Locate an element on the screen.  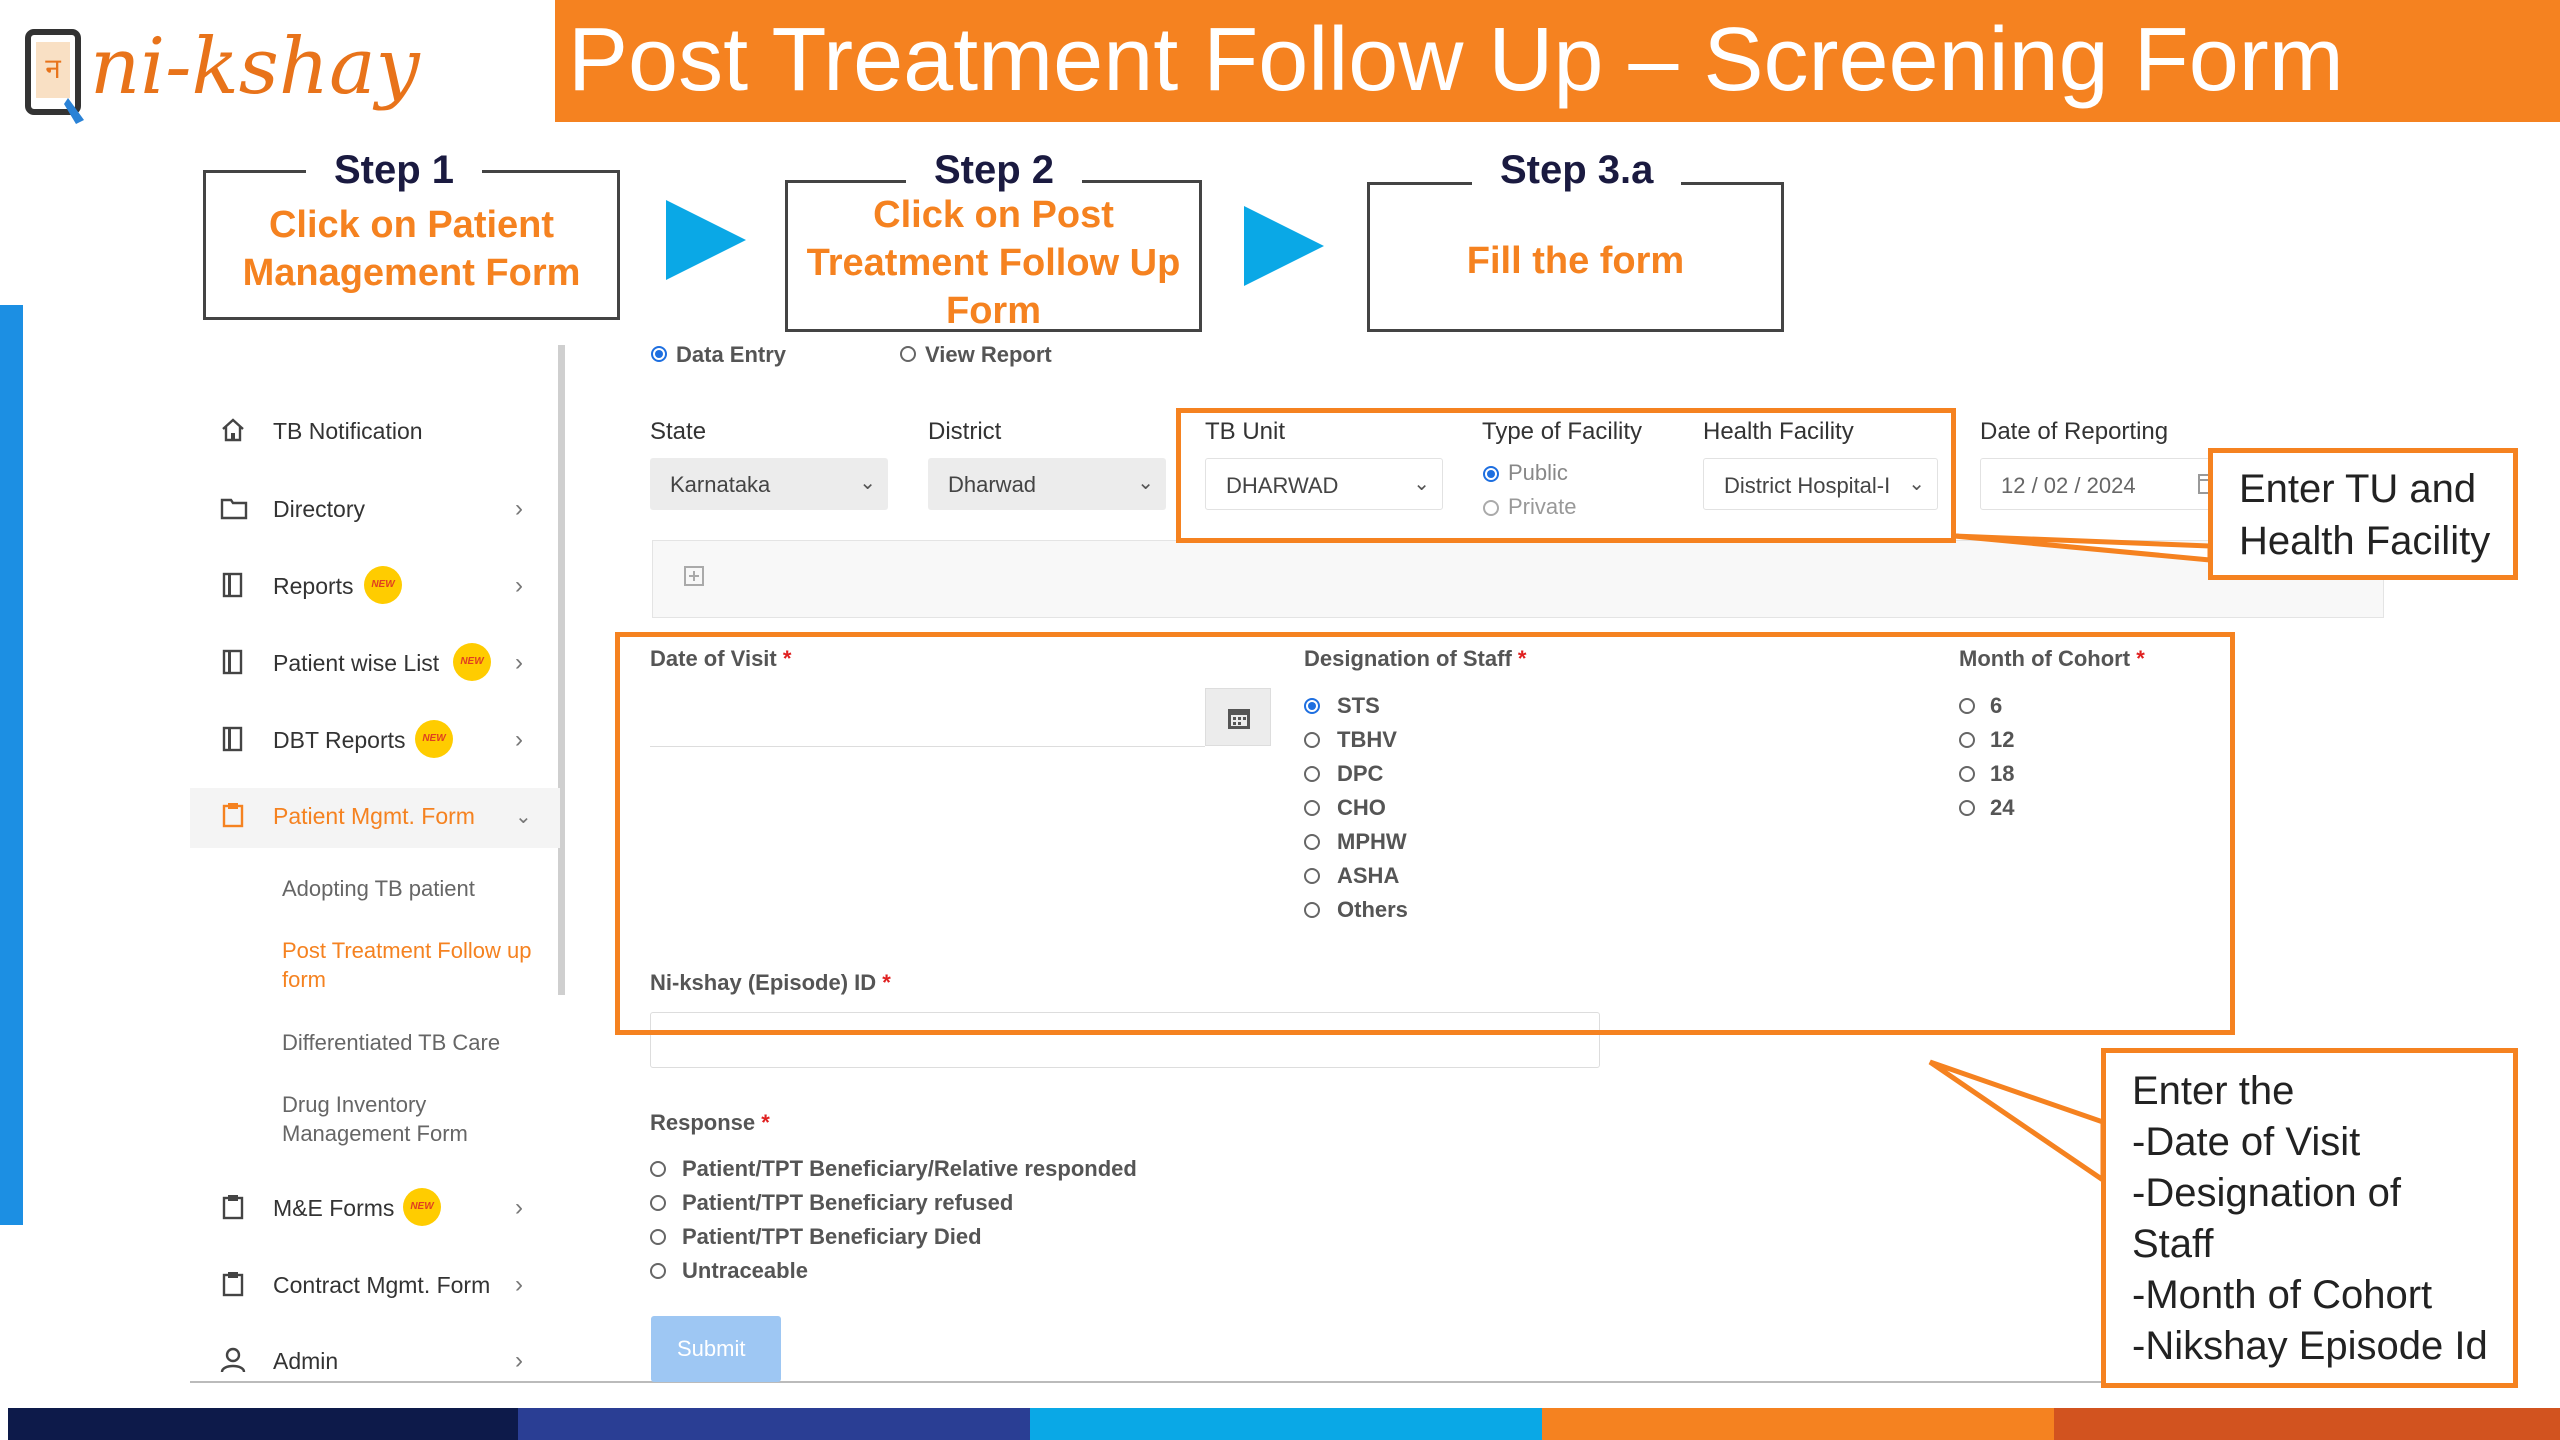
form-callout-line-5: -Month of Cohort is located at coordinates (2282, 1295).